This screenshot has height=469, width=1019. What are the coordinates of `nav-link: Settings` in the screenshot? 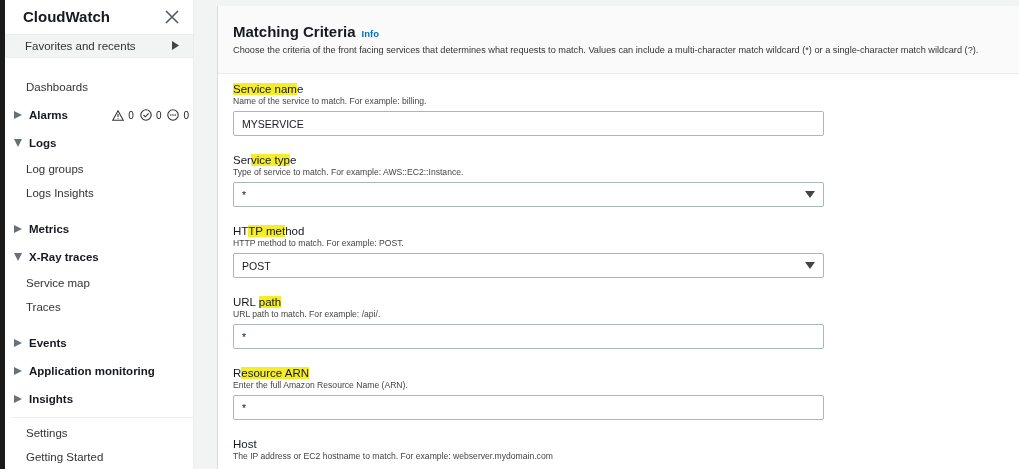 It's located at (99, 433).